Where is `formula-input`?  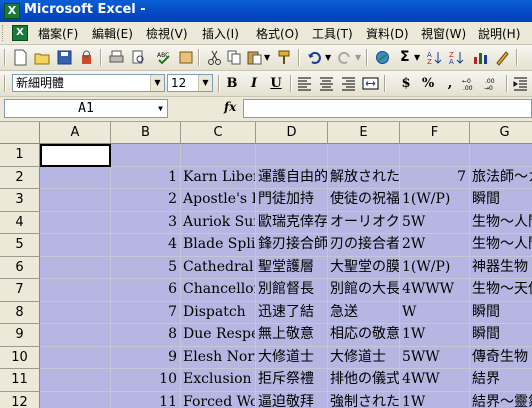 formula-input is located at coordinates (387, 108).